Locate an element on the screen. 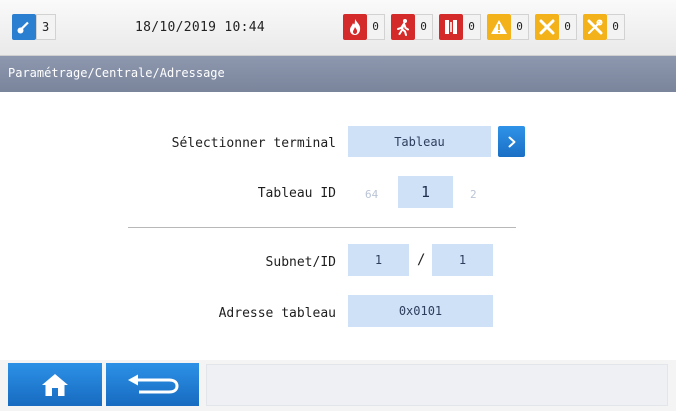  warning-icon is located at coordinates (499, 27).